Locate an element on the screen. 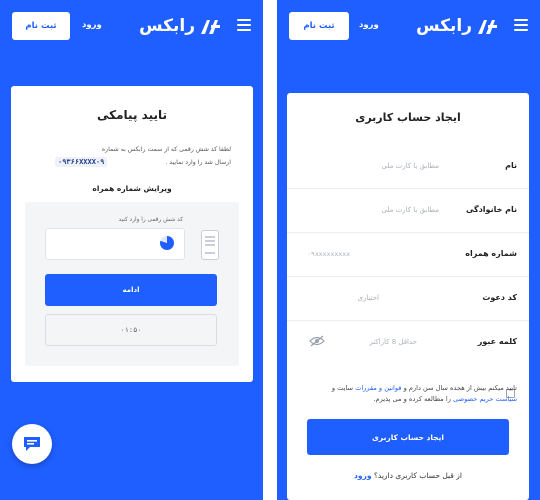 The width and height of the screenshot is (540, 500). invite-code-field: کد دعوت اختیاری is located at coordinates (408, 299).